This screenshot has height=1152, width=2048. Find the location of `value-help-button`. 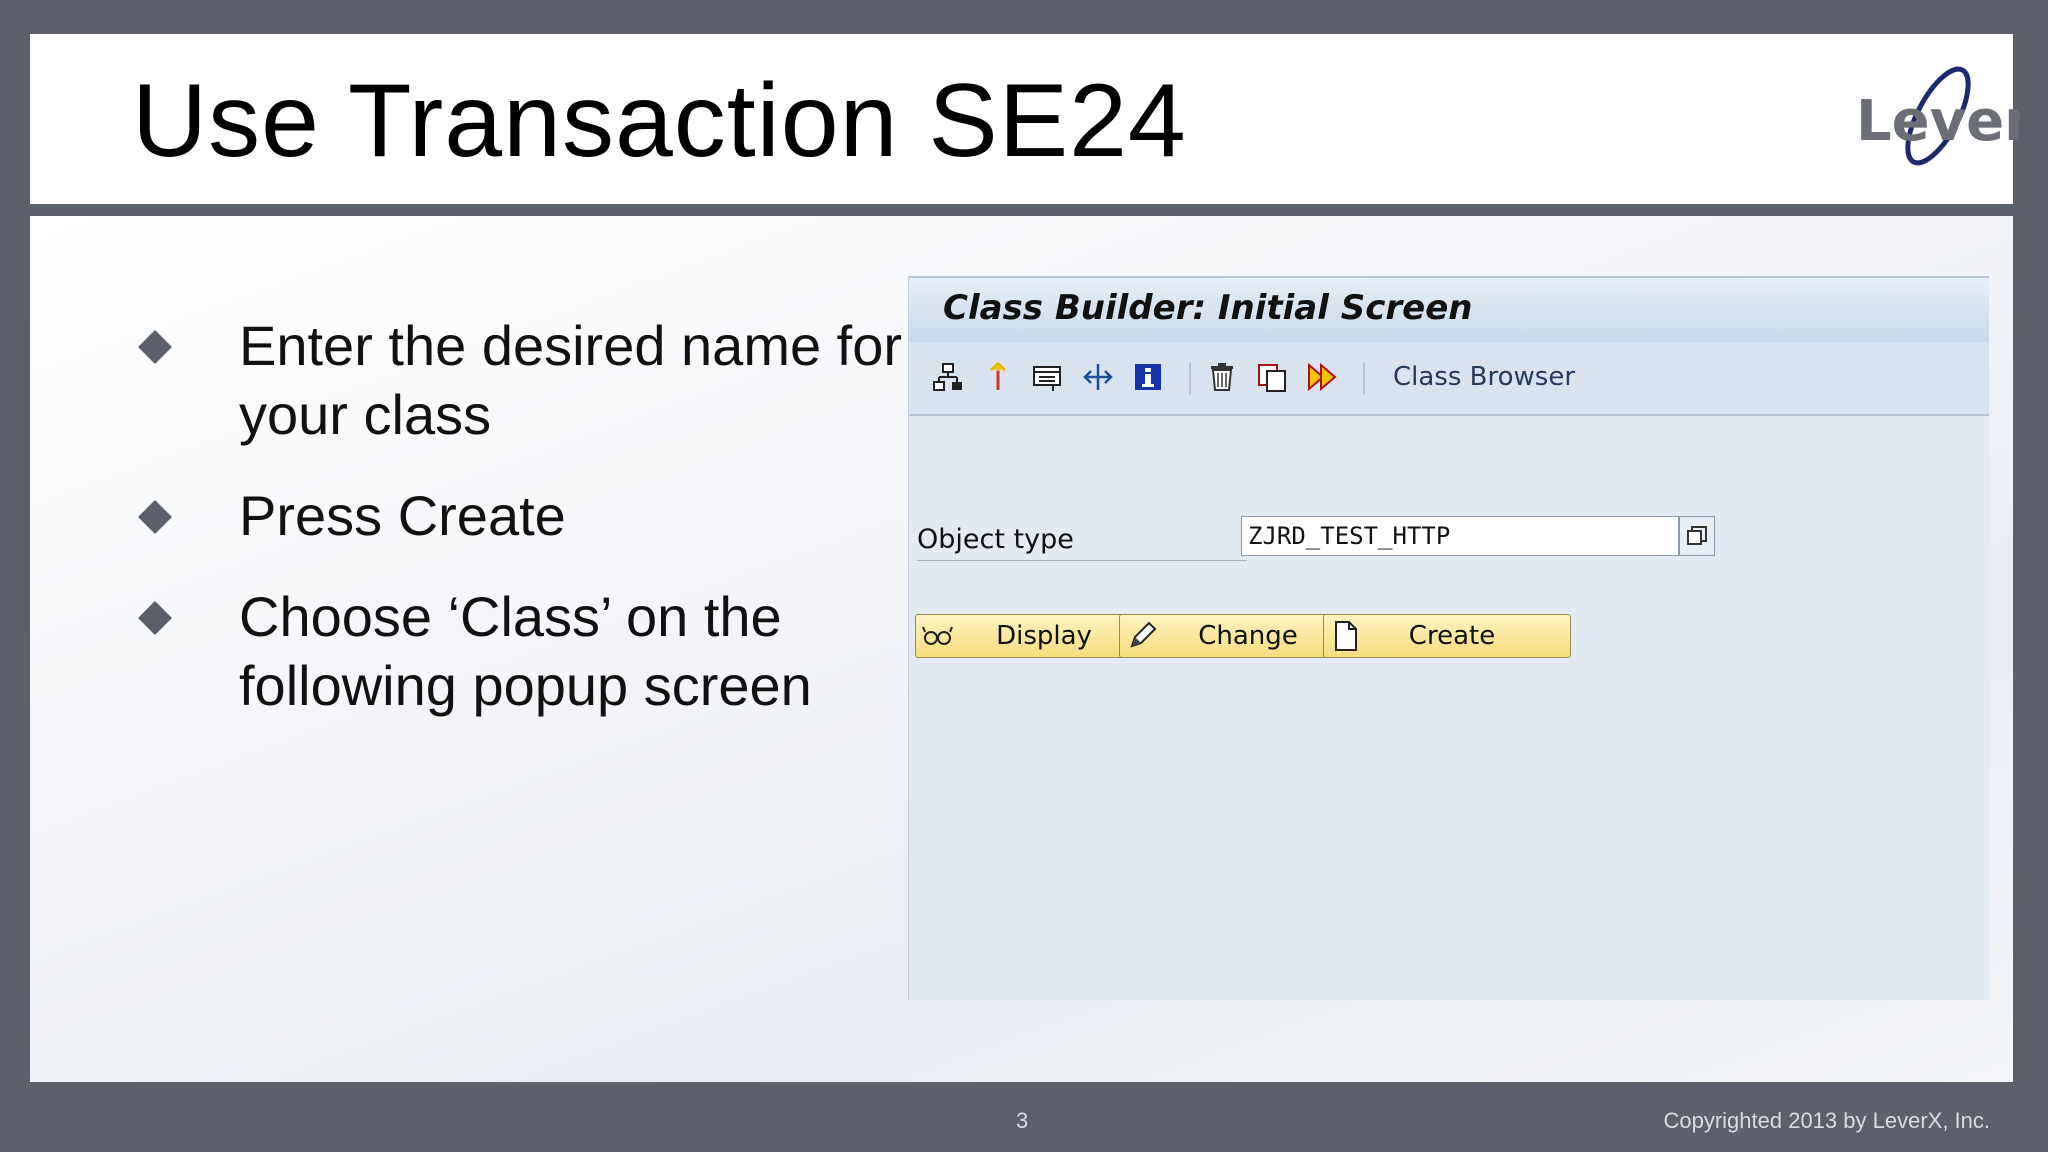

value-help-button is located at coordinates (1697, 536).